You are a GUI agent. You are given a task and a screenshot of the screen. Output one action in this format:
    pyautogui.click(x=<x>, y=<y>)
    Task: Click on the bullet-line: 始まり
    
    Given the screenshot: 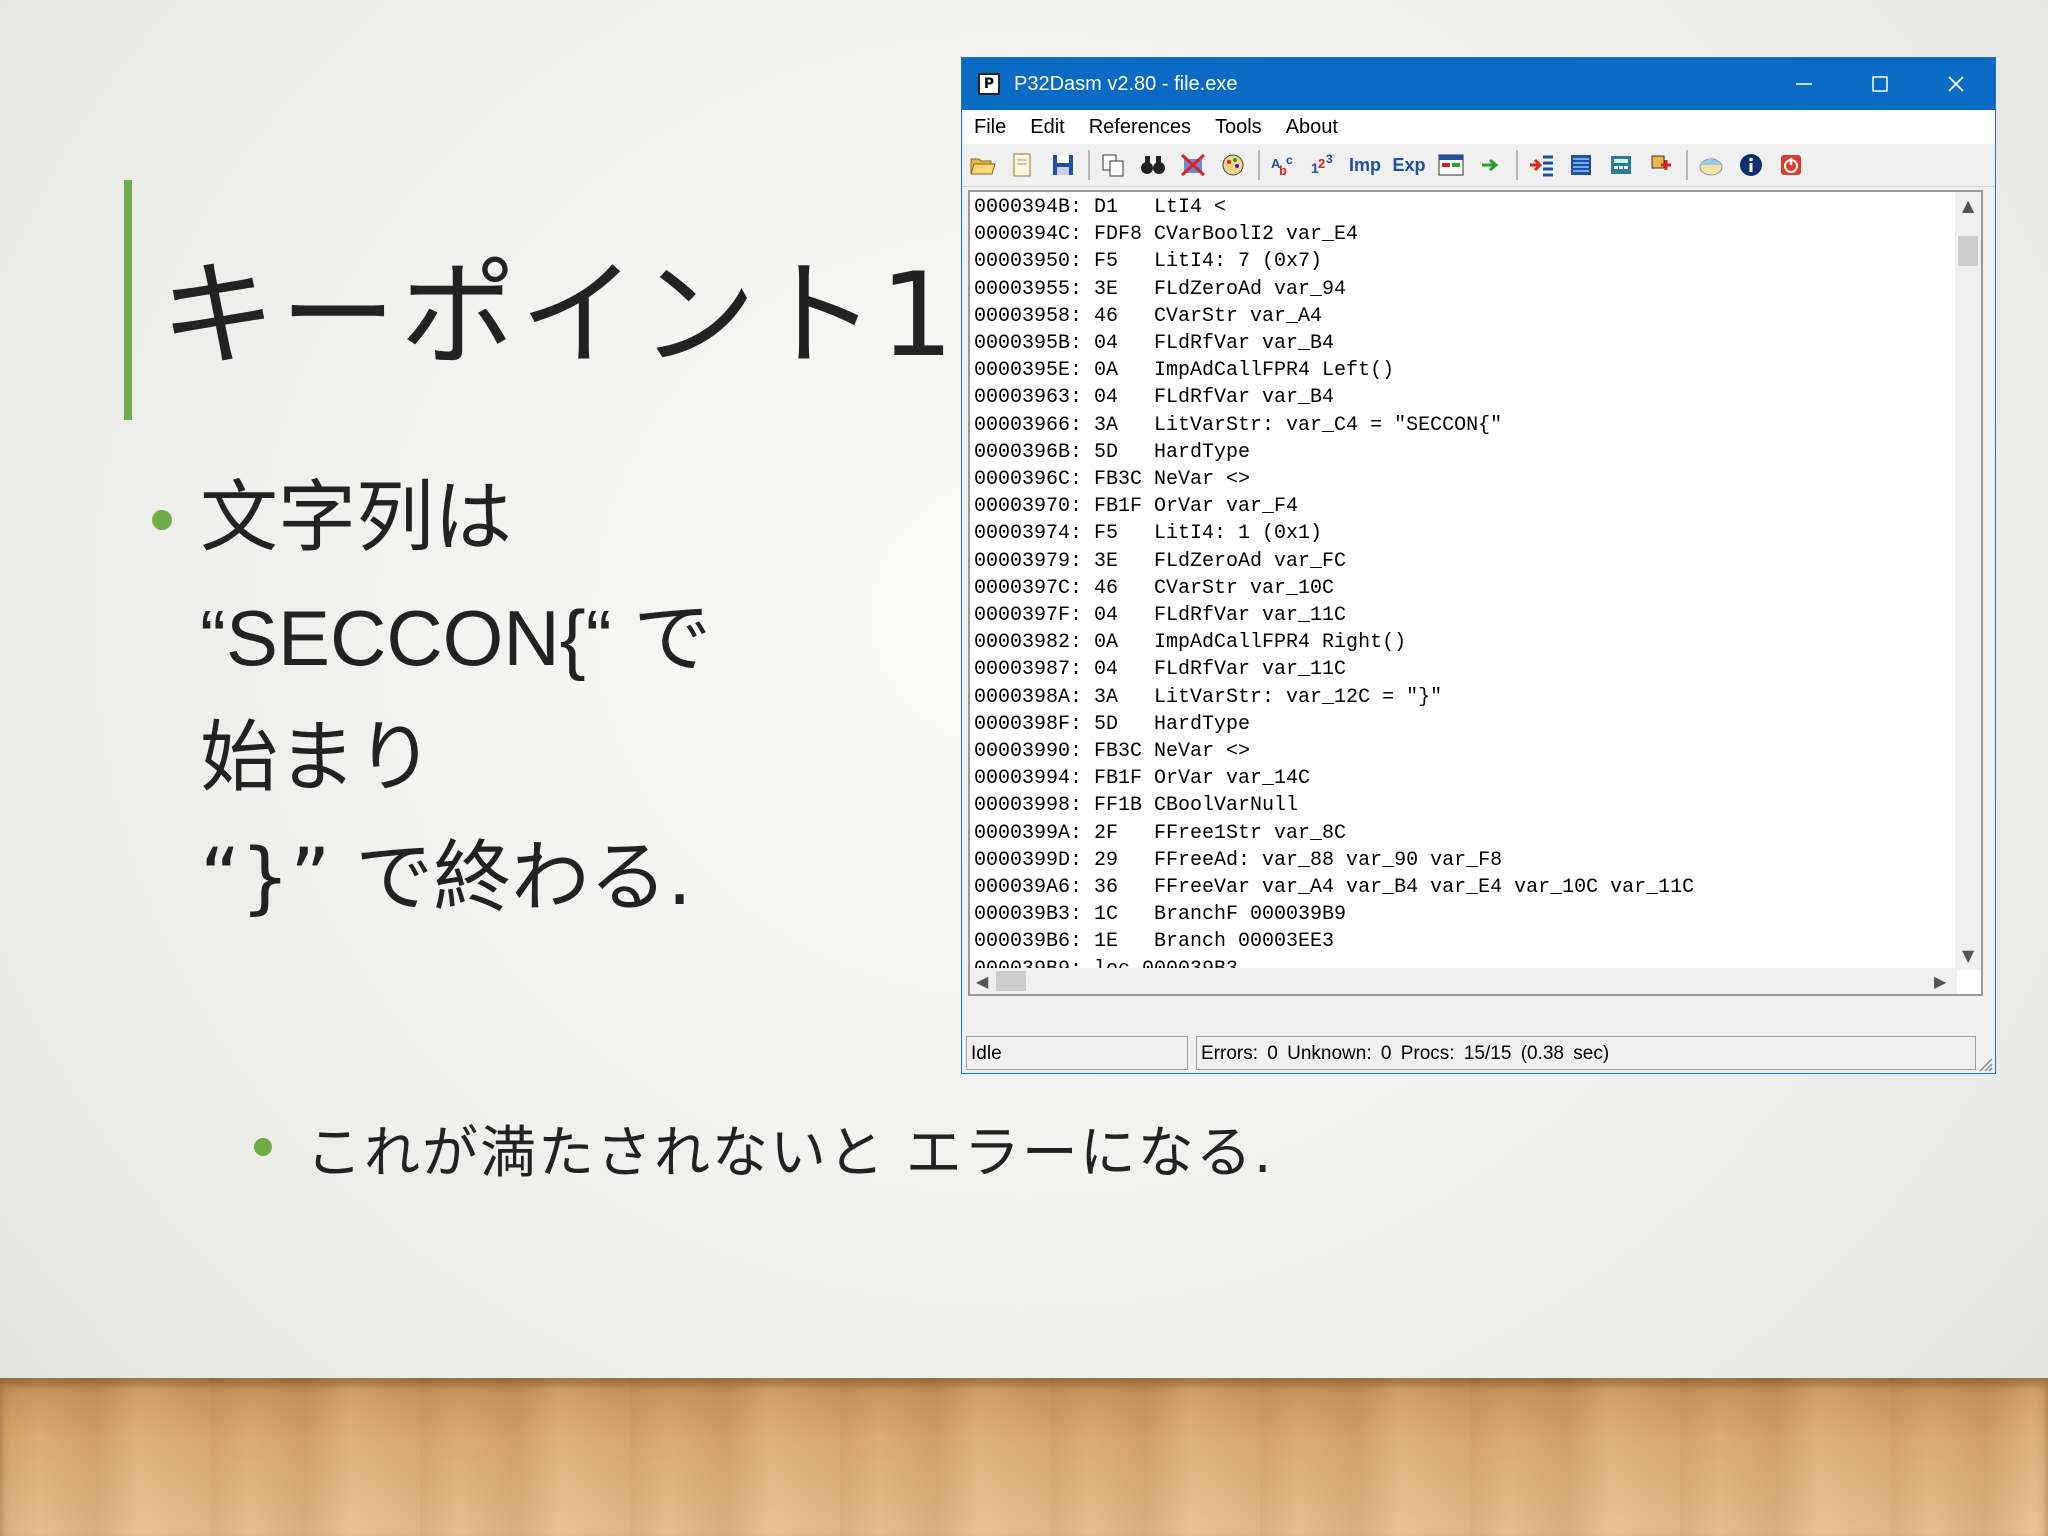 What is the action you would take?
    pyautogui.click(x=317, y=758)
    